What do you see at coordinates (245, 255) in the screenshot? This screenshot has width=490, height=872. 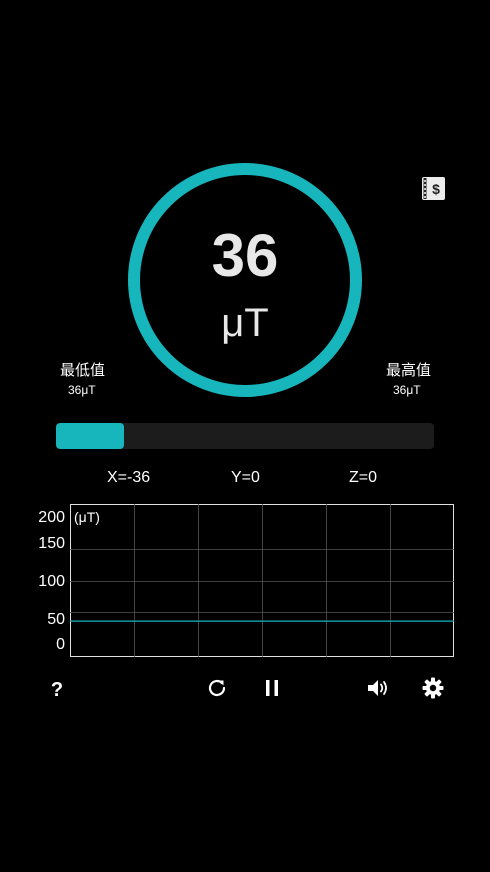 I see `gauge-value: 36` at bounding box center [245, 255].